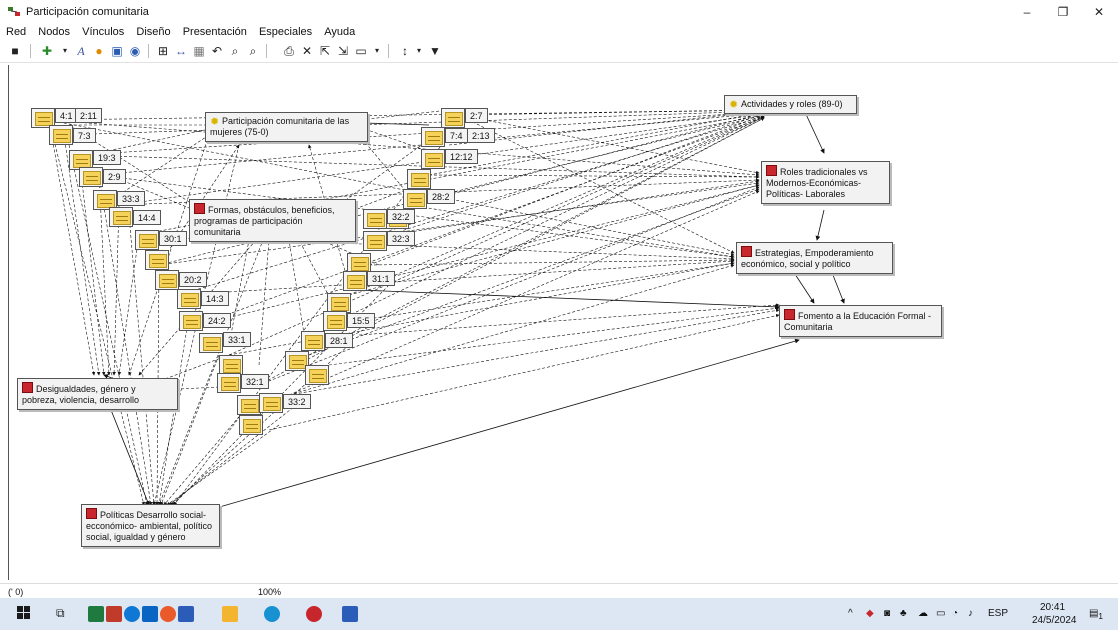 The width and height of the screenshot is (1118, 630). I want to click on meet-icon: ◙, so click(887, 613).